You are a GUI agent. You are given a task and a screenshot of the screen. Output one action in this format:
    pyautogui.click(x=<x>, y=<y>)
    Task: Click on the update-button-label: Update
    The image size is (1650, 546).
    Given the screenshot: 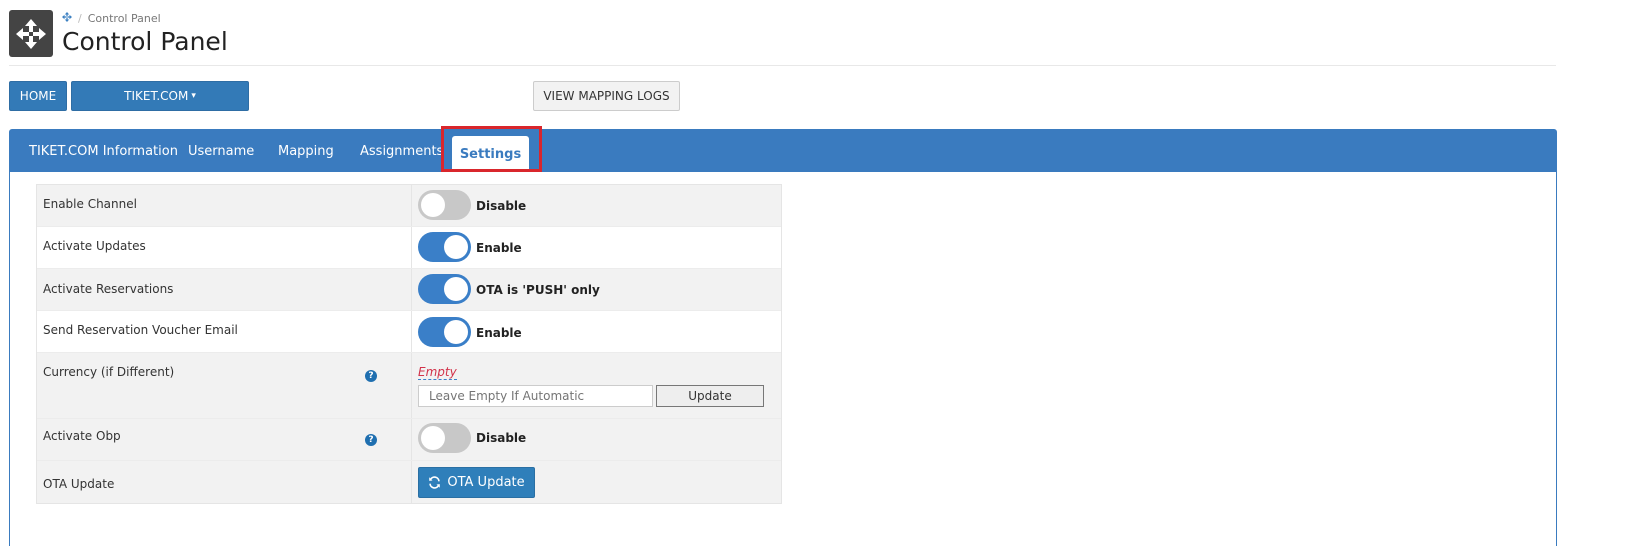 What is the action you would take?
    pyautogui.click(x=710, y=396)
    